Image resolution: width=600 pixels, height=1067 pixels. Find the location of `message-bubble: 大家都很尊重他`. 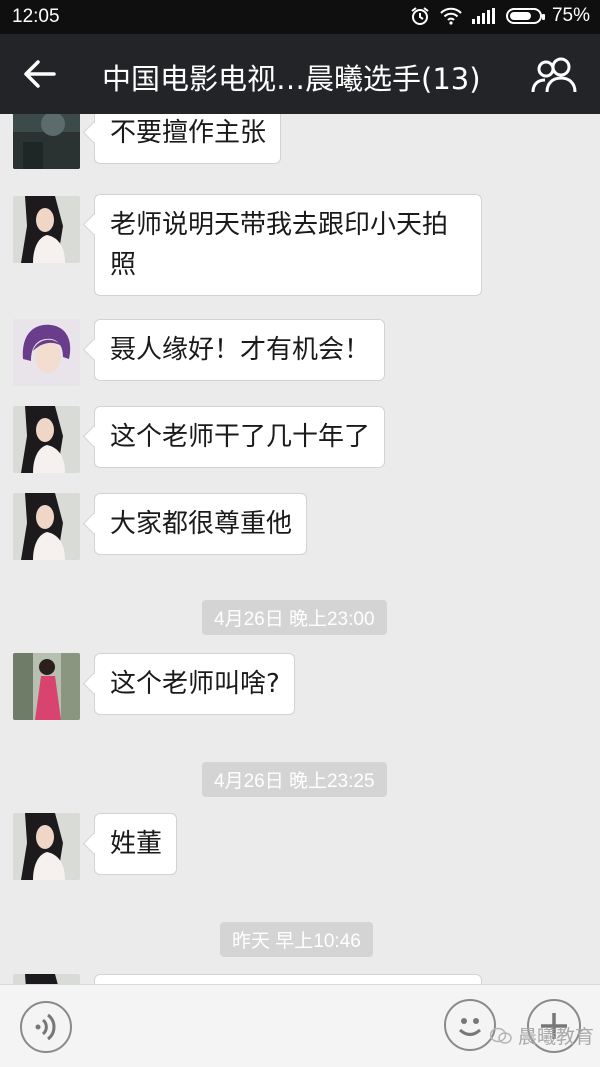

message-bubble: 大家都很尊重他 is located at coordinates (201, 524).